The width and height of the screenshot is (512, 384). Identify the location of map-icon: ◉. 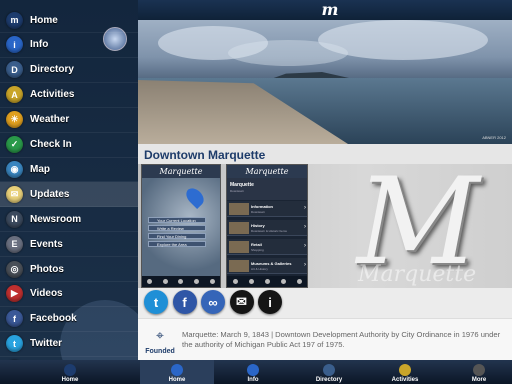
(14, 169).